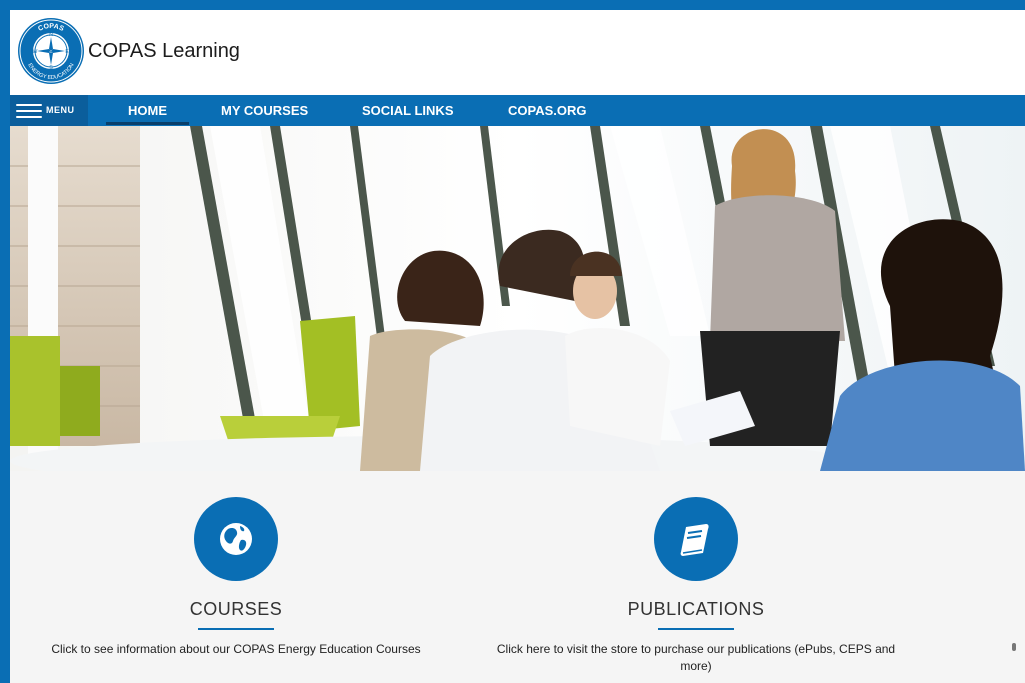  What do you see at coordinates (547, 110) in the screenshot?
I see `nav-copas-org: COPAS.ORG` at bounding box center [547, 110].